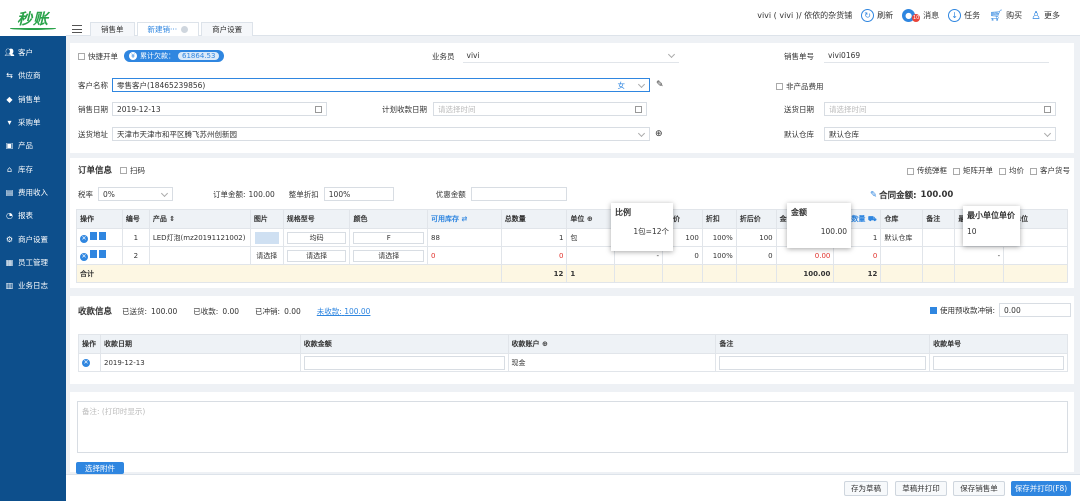 The width and height of the screenshot is (1080, 501). What do you see at coordinates (973, 170) in the screenshot?
I see `option-matrix: 矩阵开单` at bounding box center [973, 170].